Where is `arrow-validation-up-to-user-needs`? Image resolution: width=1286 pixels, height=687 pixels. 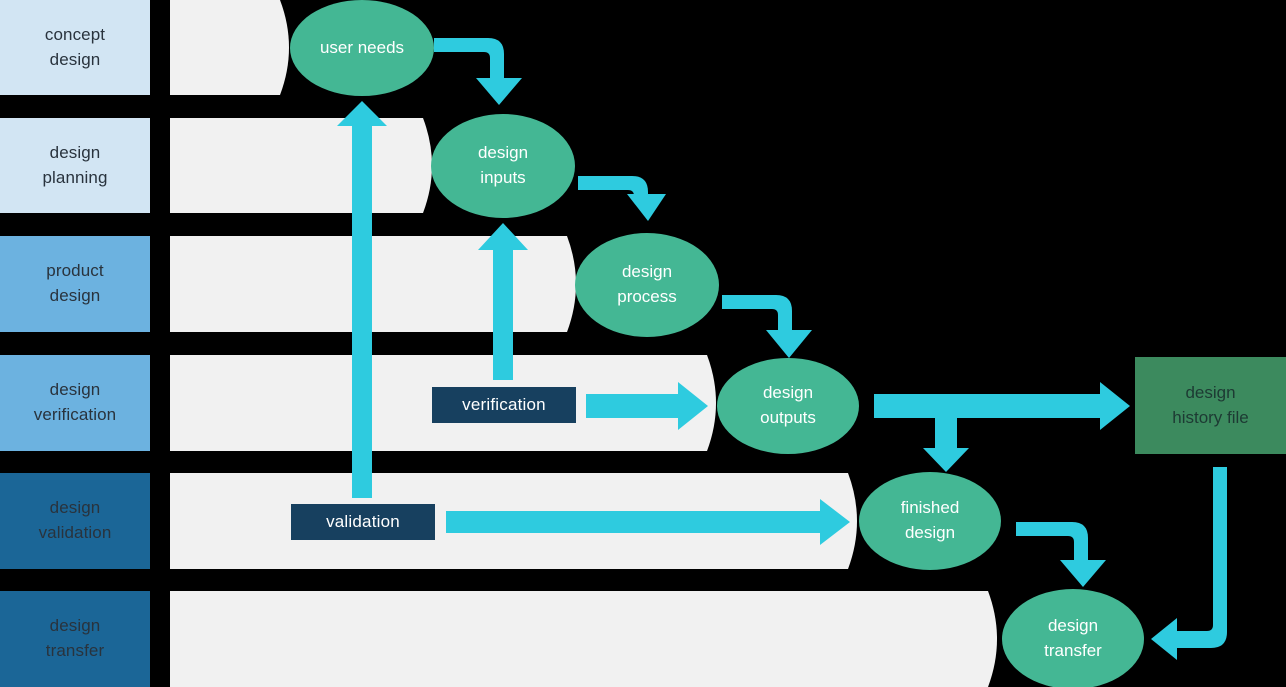
arrow-validation-up-to-user-needs is located at coordinates (362, 299).